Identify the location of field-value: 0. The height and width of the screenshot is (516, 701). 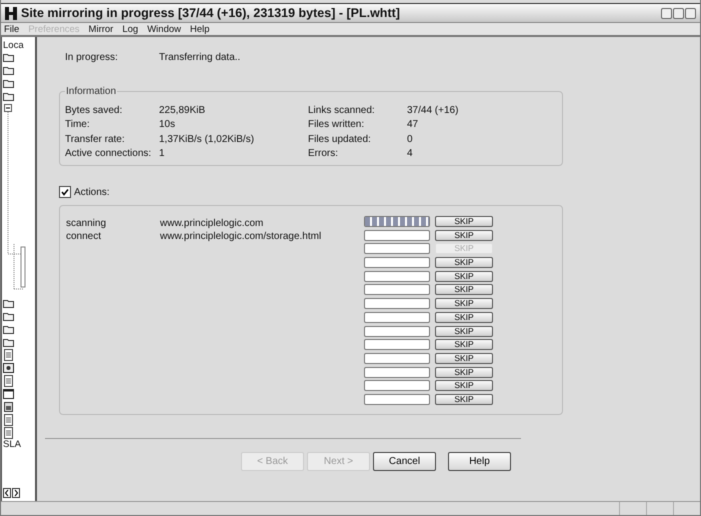
(410, 139).